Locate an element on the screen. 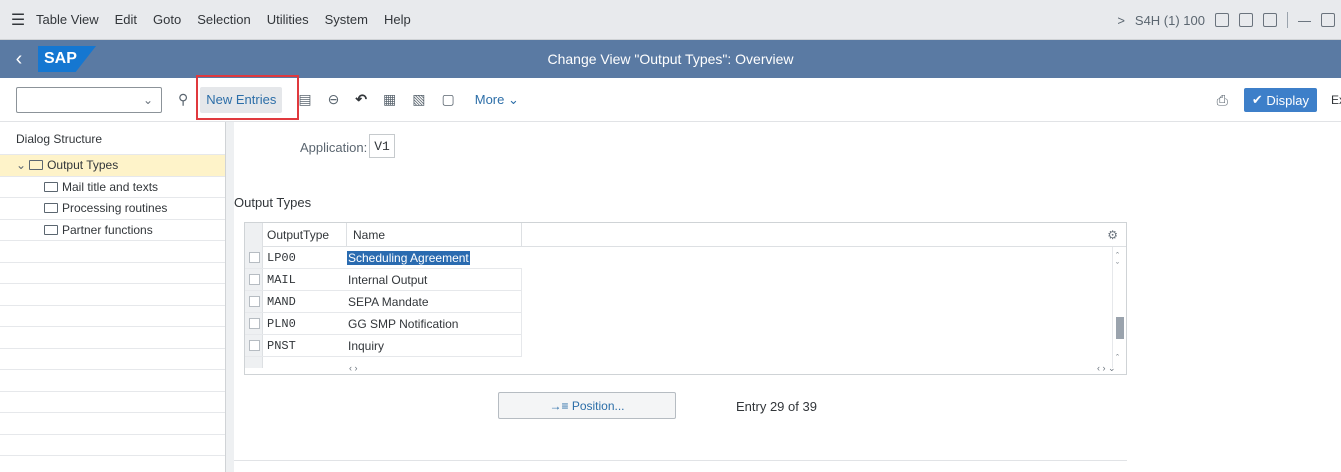 The width and height of the screenshot is (1341, 472). cell-outputtype: PNST is located at coordinates (305, 346).